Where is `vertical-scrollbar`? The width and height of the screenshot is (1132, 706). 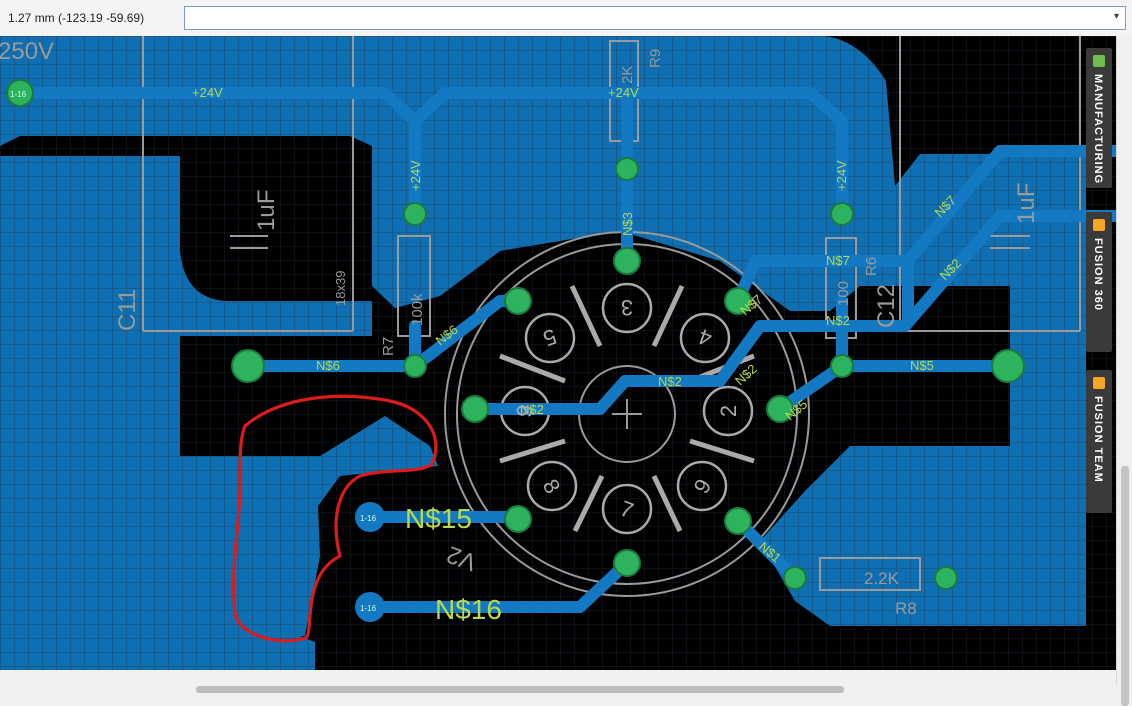
vertical-scrollbar is located at coordinates (1124, 371).